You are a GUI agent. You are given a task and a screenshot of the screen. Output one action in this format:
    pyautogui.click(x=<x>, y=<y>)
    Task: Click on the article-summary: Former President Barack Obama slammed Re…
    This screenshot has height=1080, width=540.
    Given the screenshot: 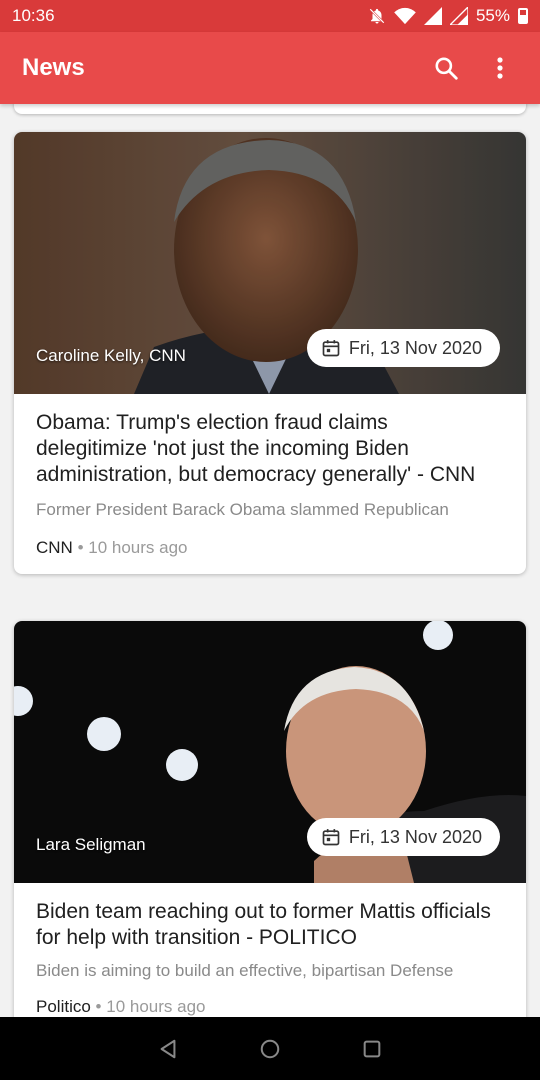 What is the action you would take?
    pyautogui.click(x=242, y=509)
    